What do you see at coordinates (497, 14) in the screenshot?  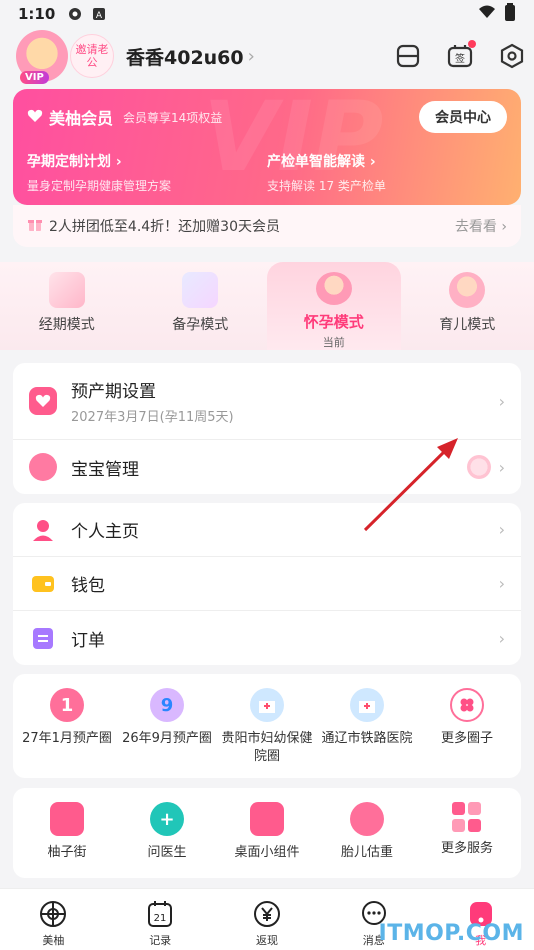 I see `status-right` at bounding box center [497, 14].